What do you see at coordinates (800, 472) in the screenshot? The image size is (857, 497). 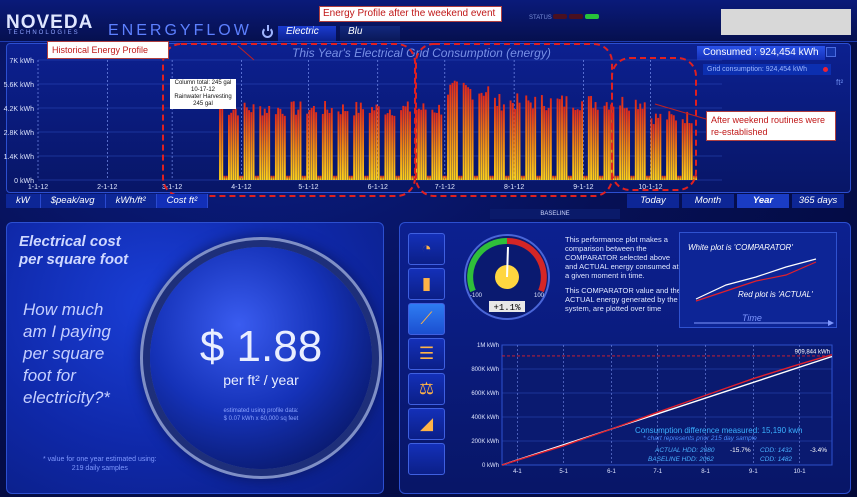 I see `x-tick-label: 10-1` at bounding box center [800, 472].